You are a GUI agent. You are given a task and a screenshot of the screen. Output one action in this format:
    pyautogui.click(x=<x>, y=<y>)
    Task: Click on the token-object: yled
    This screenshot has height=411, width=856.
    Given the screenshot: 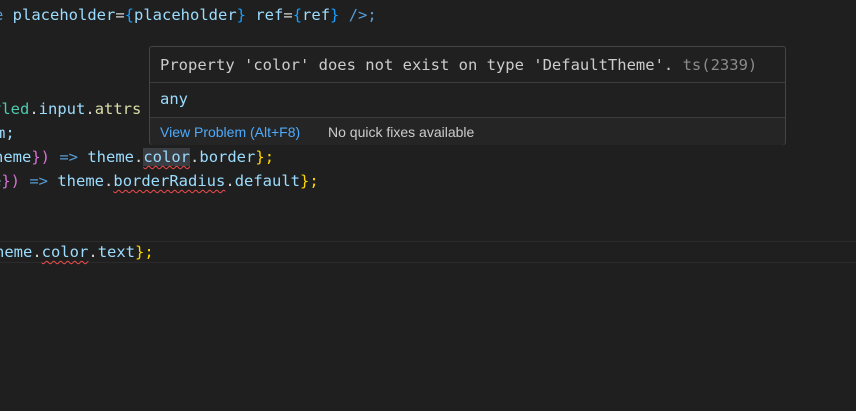 What is the action you would take?
    pyautogui.click(x=15, y=109)
    